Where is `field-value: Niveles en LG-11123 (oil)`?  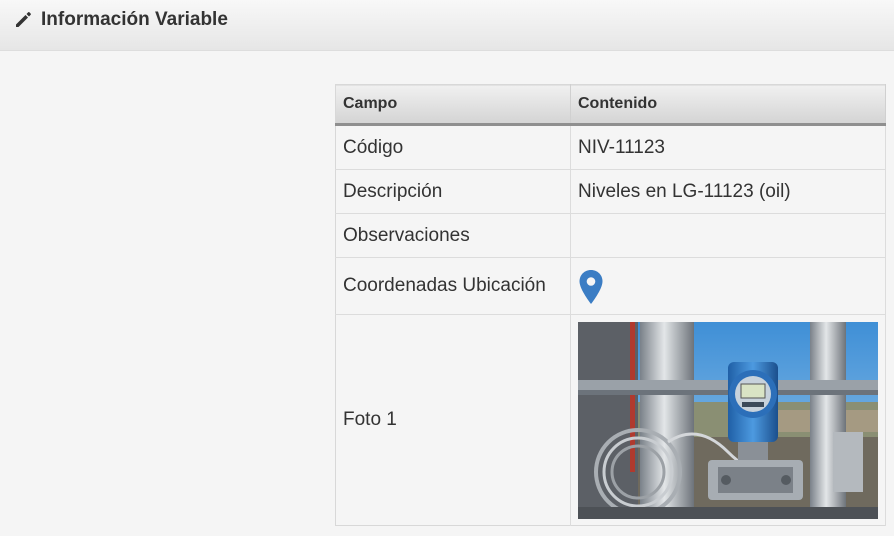
field-value: Niveles en LG-11123 (oil) is located at coordinates (728, 191).